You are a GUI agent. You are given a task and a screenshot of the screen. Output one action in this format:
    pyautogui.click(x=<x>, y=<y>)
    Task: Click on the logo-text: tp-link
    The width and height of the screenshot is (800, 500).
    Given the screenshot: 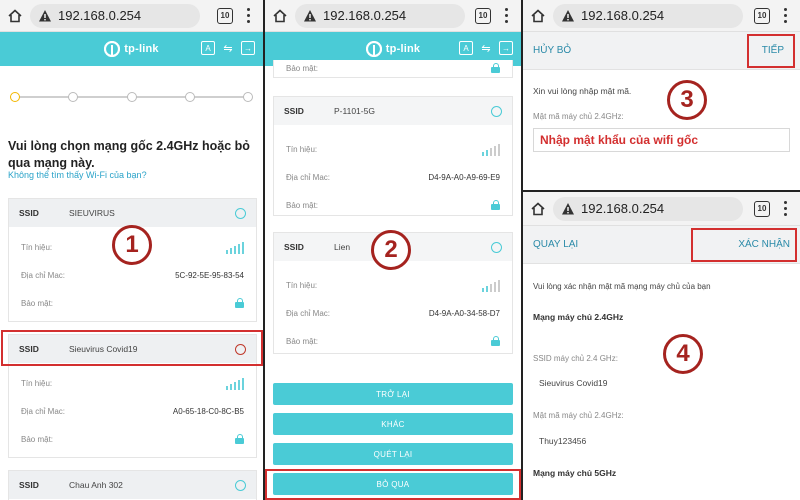 What is the action you would take?
    pyautogui.click(x=403, y=49)
    